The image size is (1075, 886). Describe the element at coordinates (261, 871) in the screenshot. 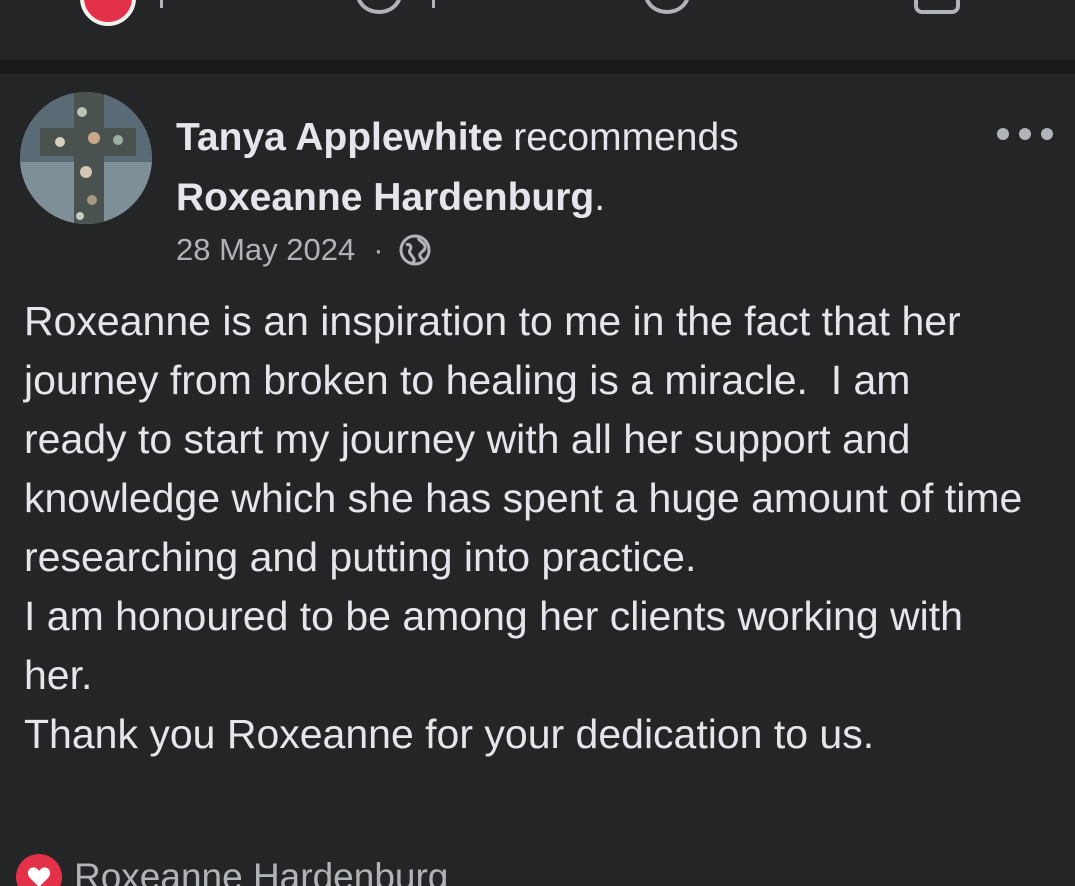

I see `reactions-names: Roxeanne Hardenburg` at that location.